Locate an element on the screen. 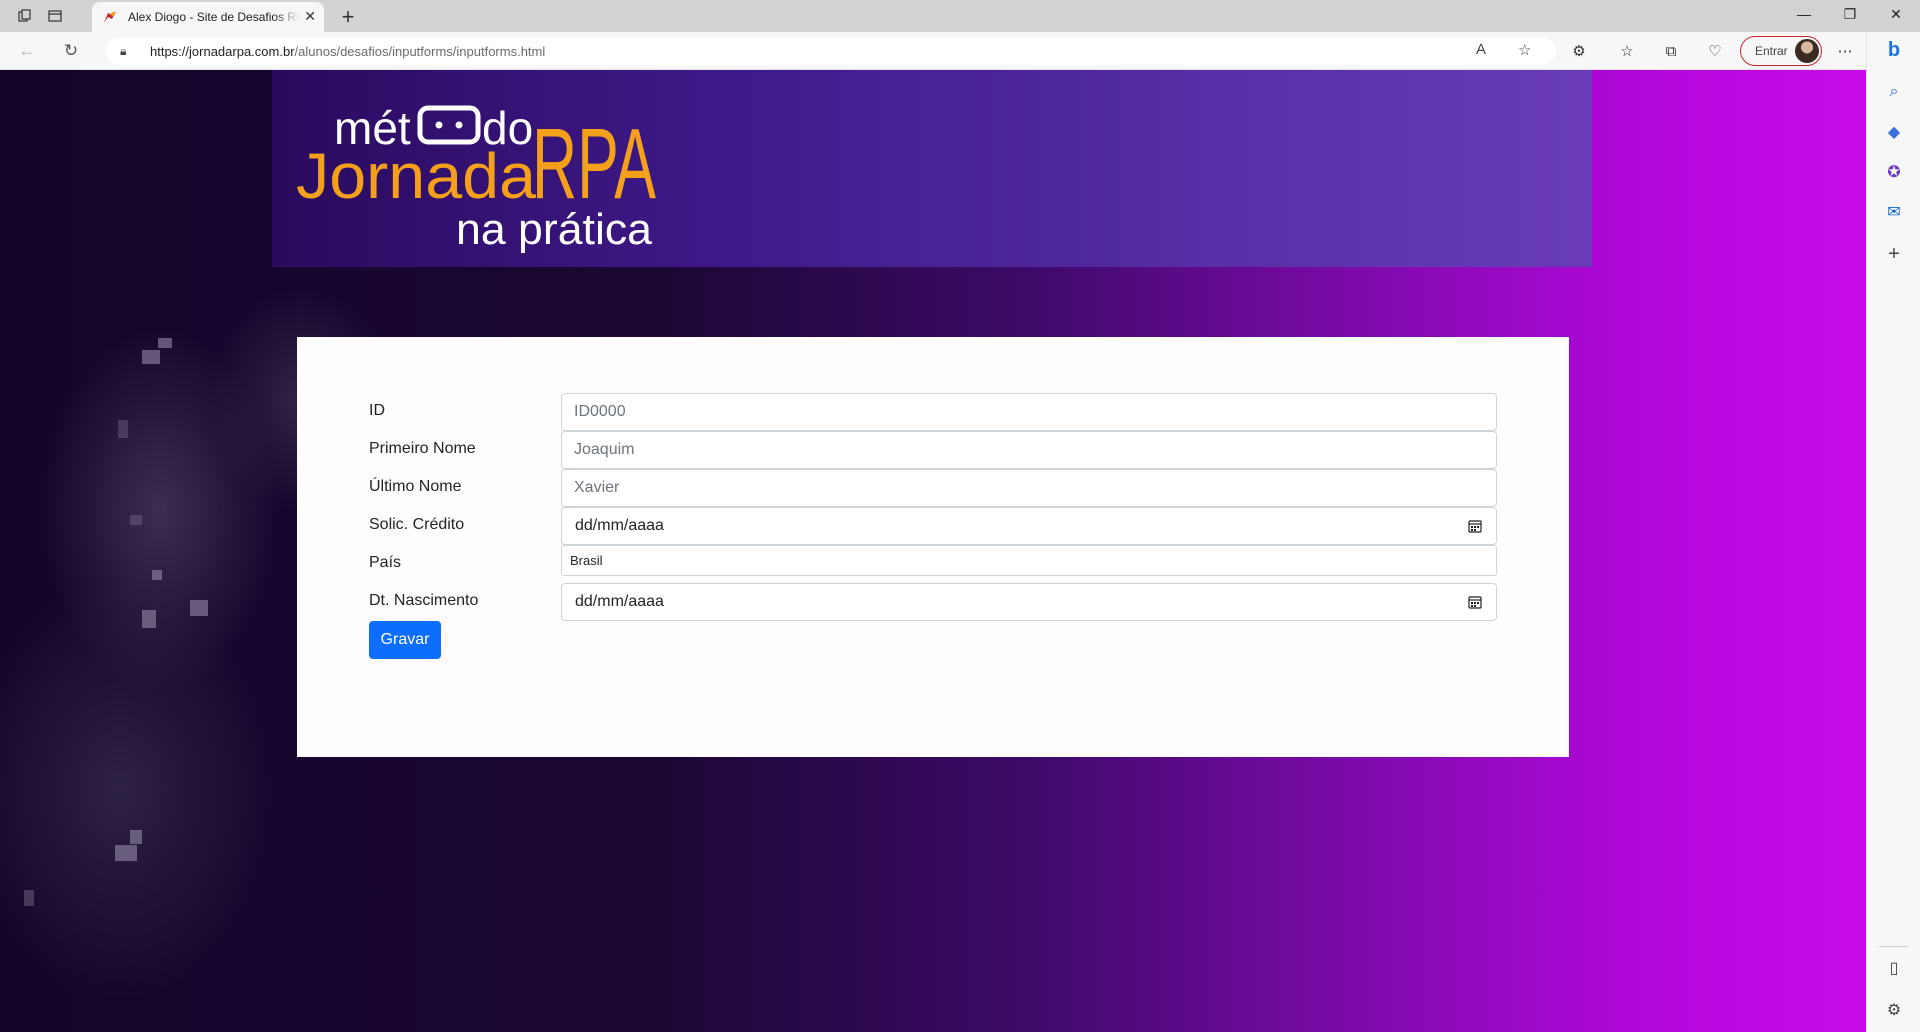  birth-date-input: dd/mm/aaaa is located at coordinates (1029, 602).